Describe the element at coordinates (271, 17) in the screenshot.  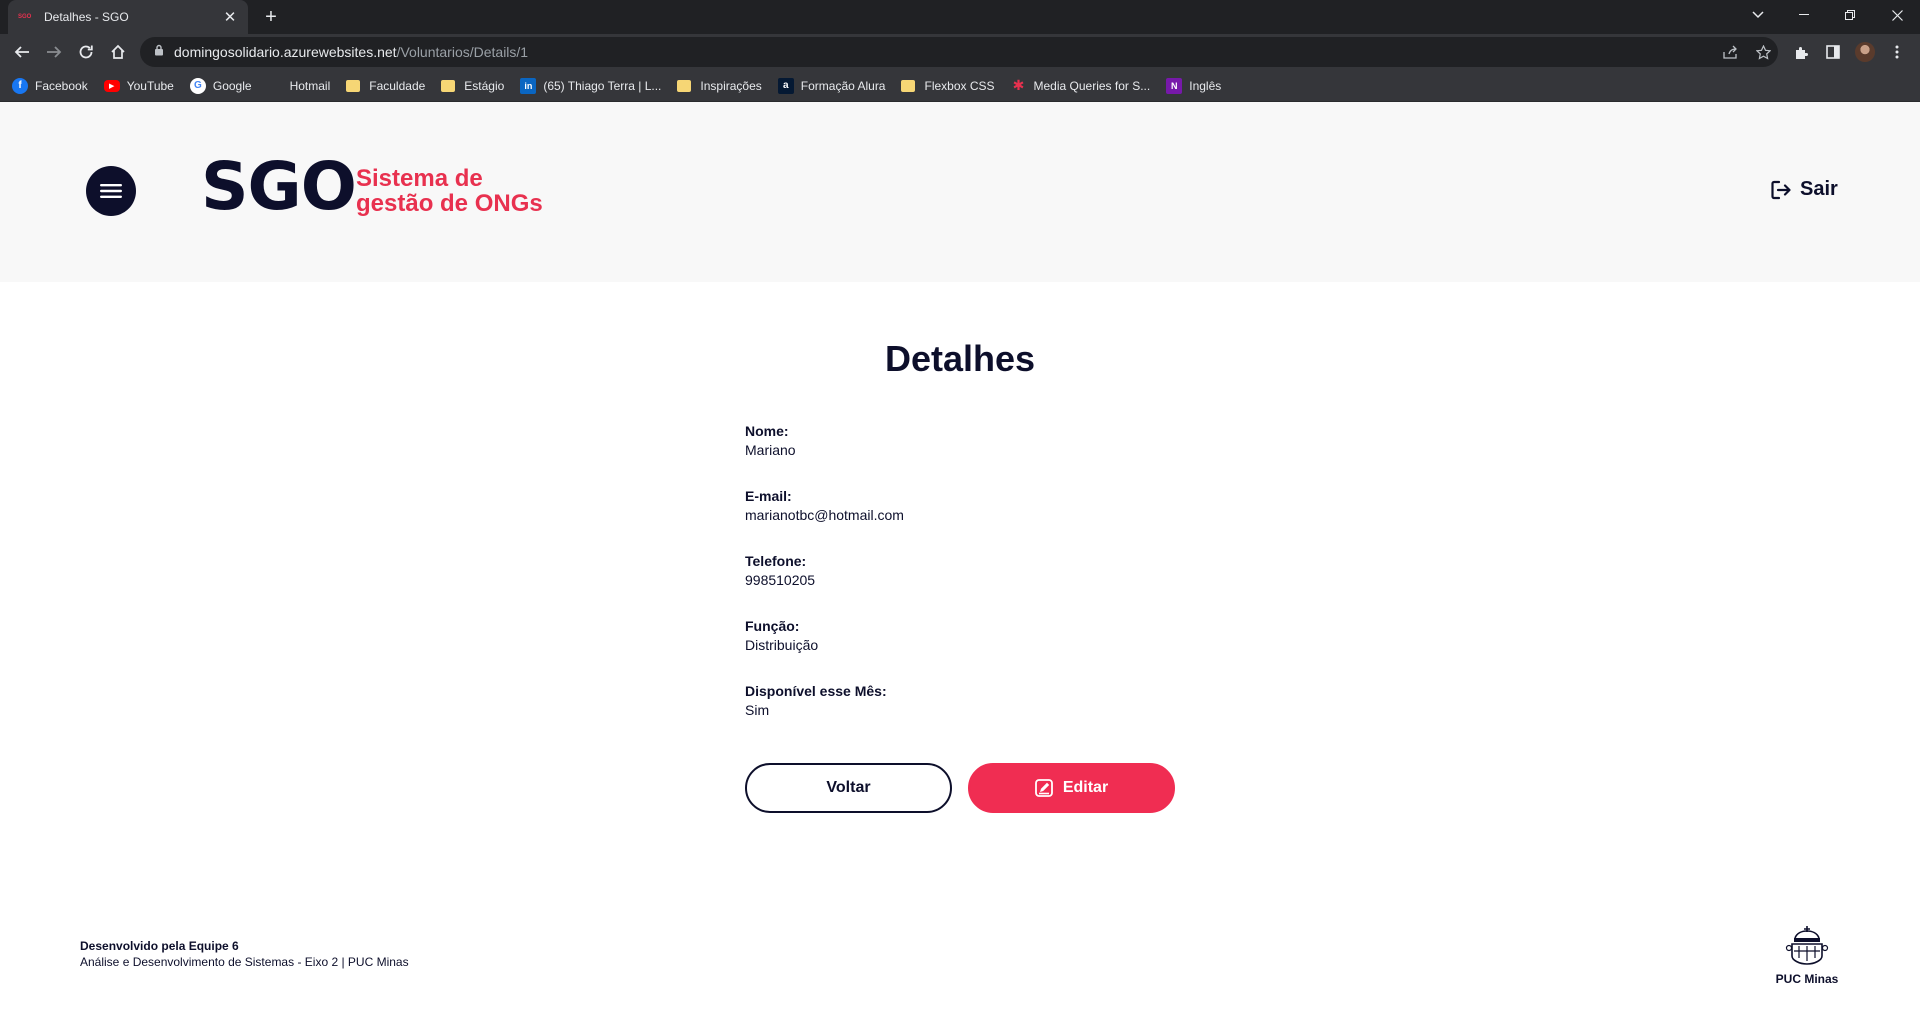
I see `new-tab-button: +` at that location.